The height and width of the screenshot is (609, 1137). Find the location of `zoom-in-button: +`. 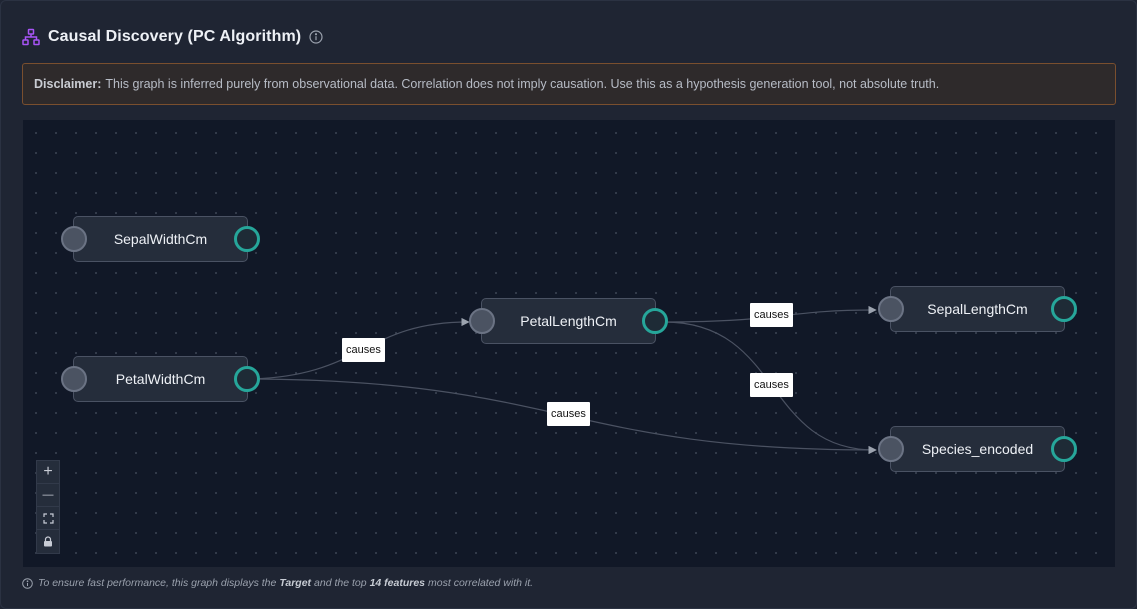

zoom-in-button: + is located at coordinates (48, 472).